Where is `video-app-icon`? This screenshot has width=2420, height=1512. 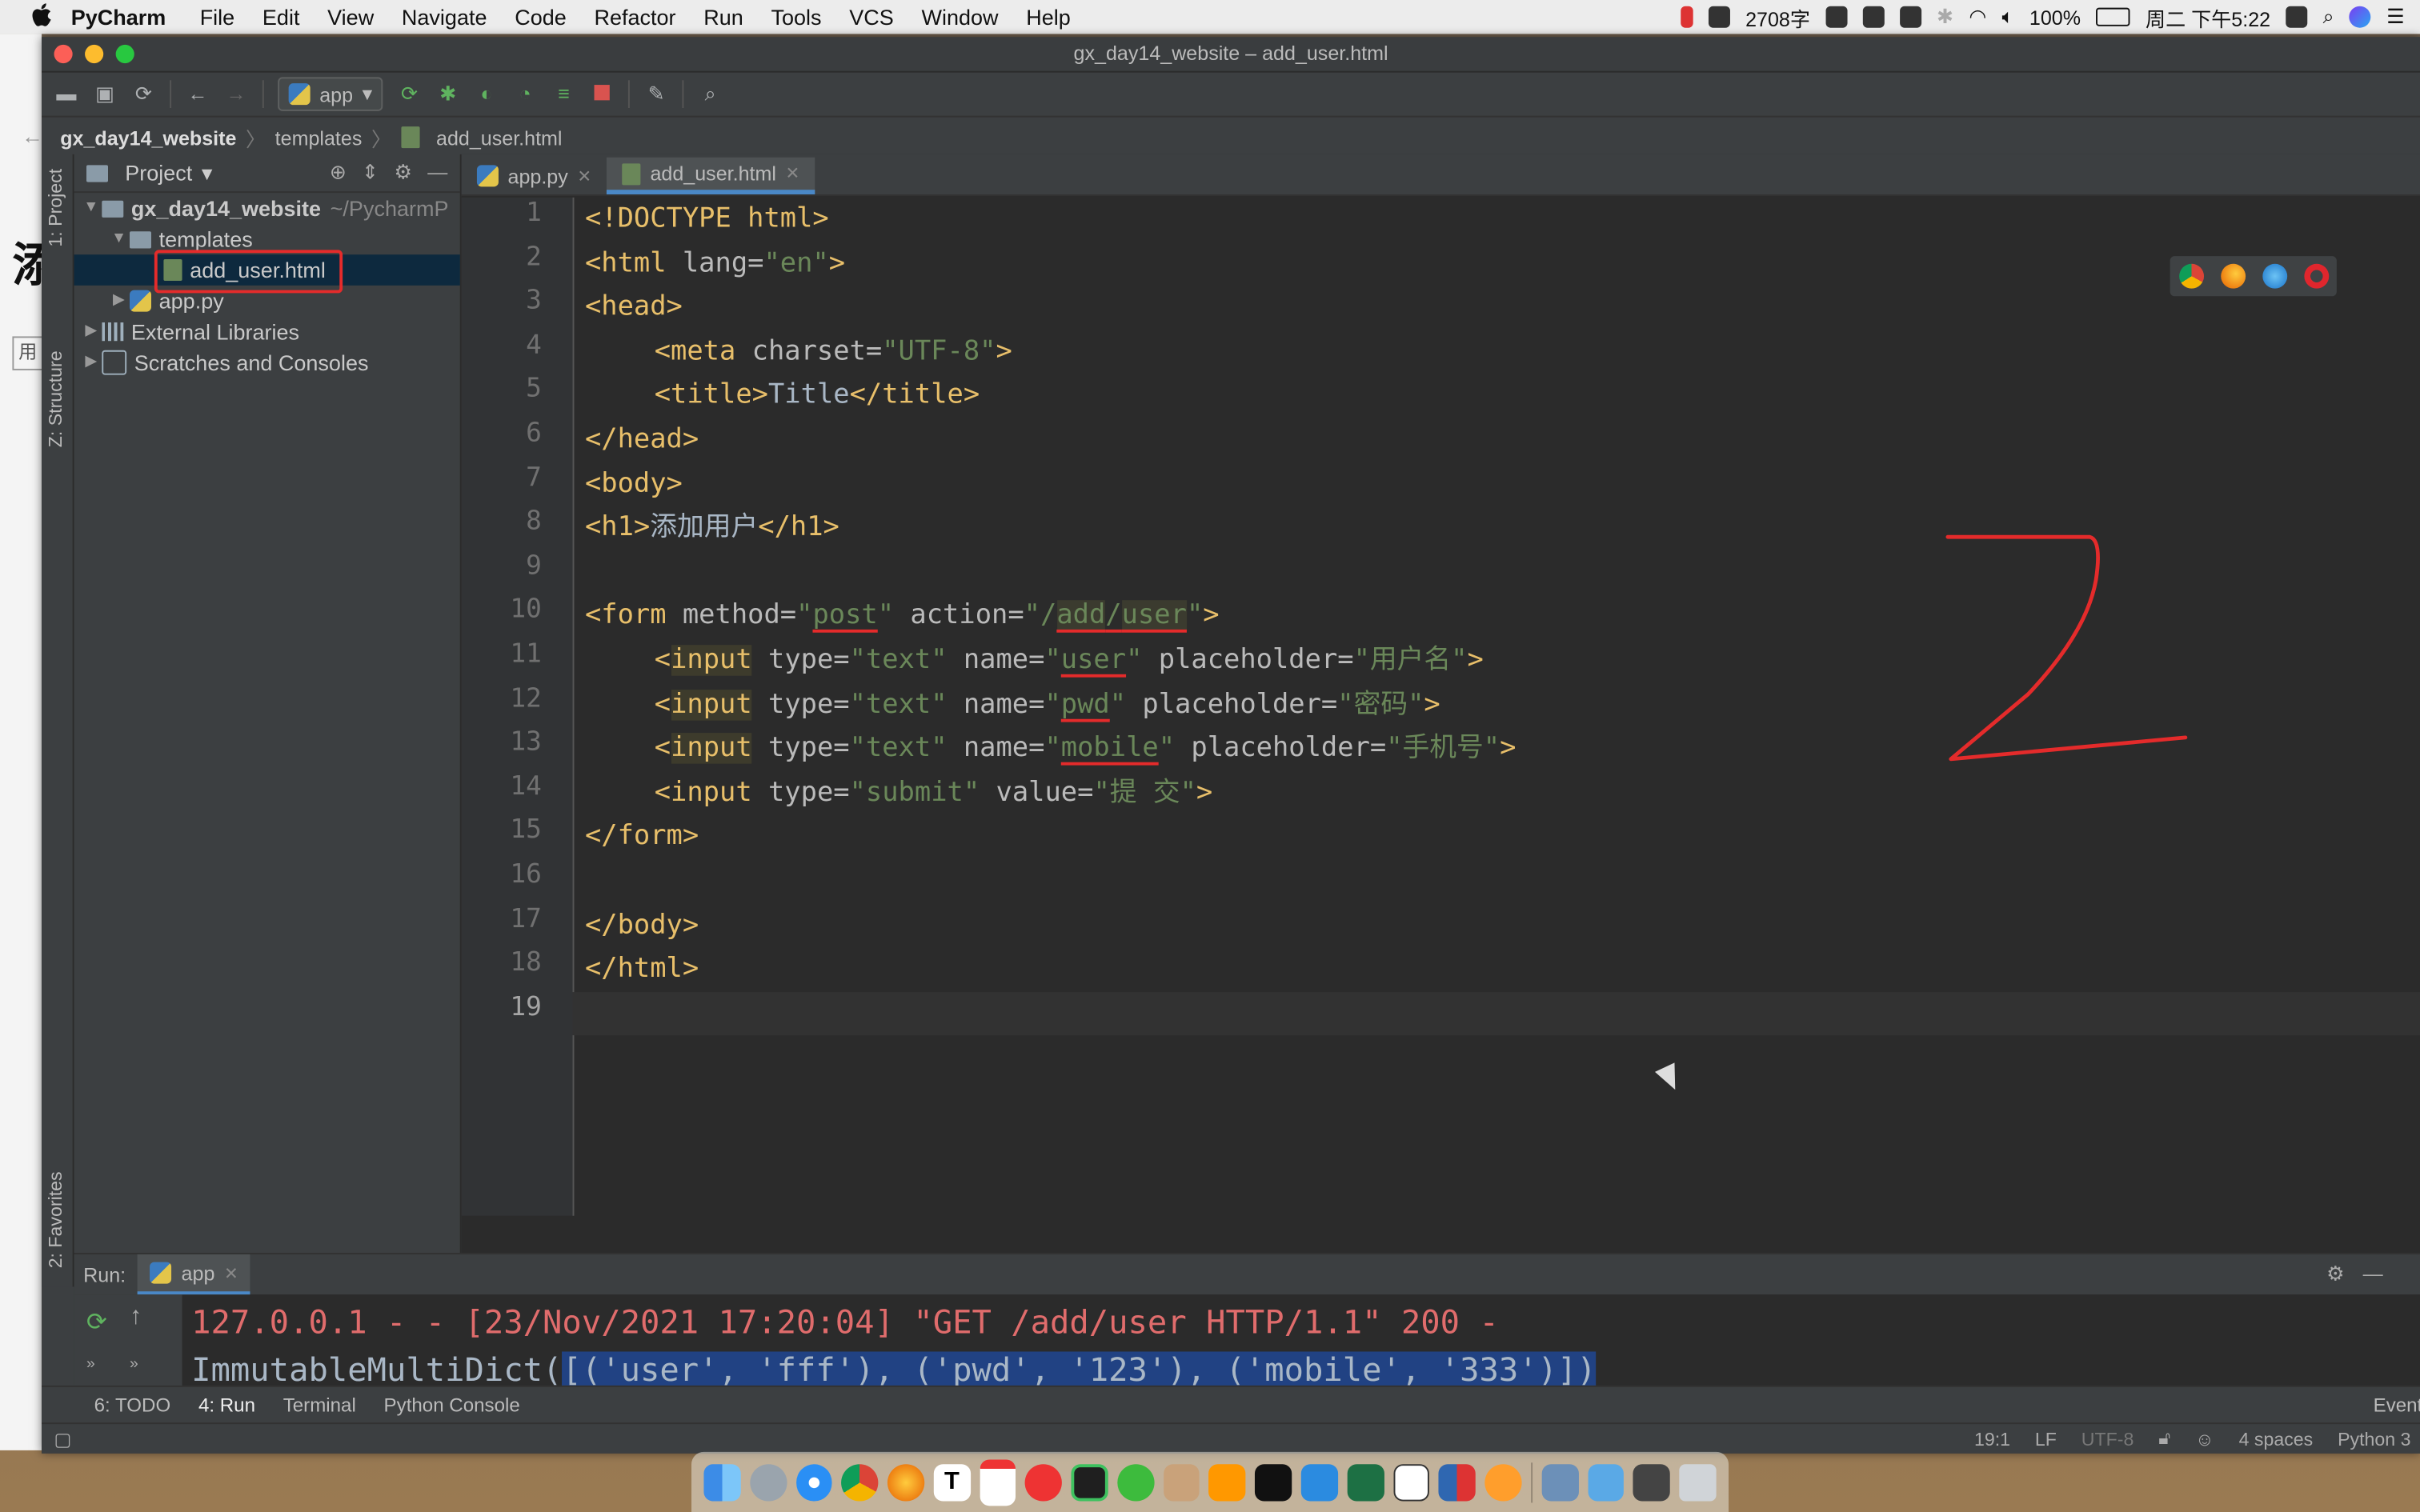
video-app-icon is located at coordinates (1503, 1482).